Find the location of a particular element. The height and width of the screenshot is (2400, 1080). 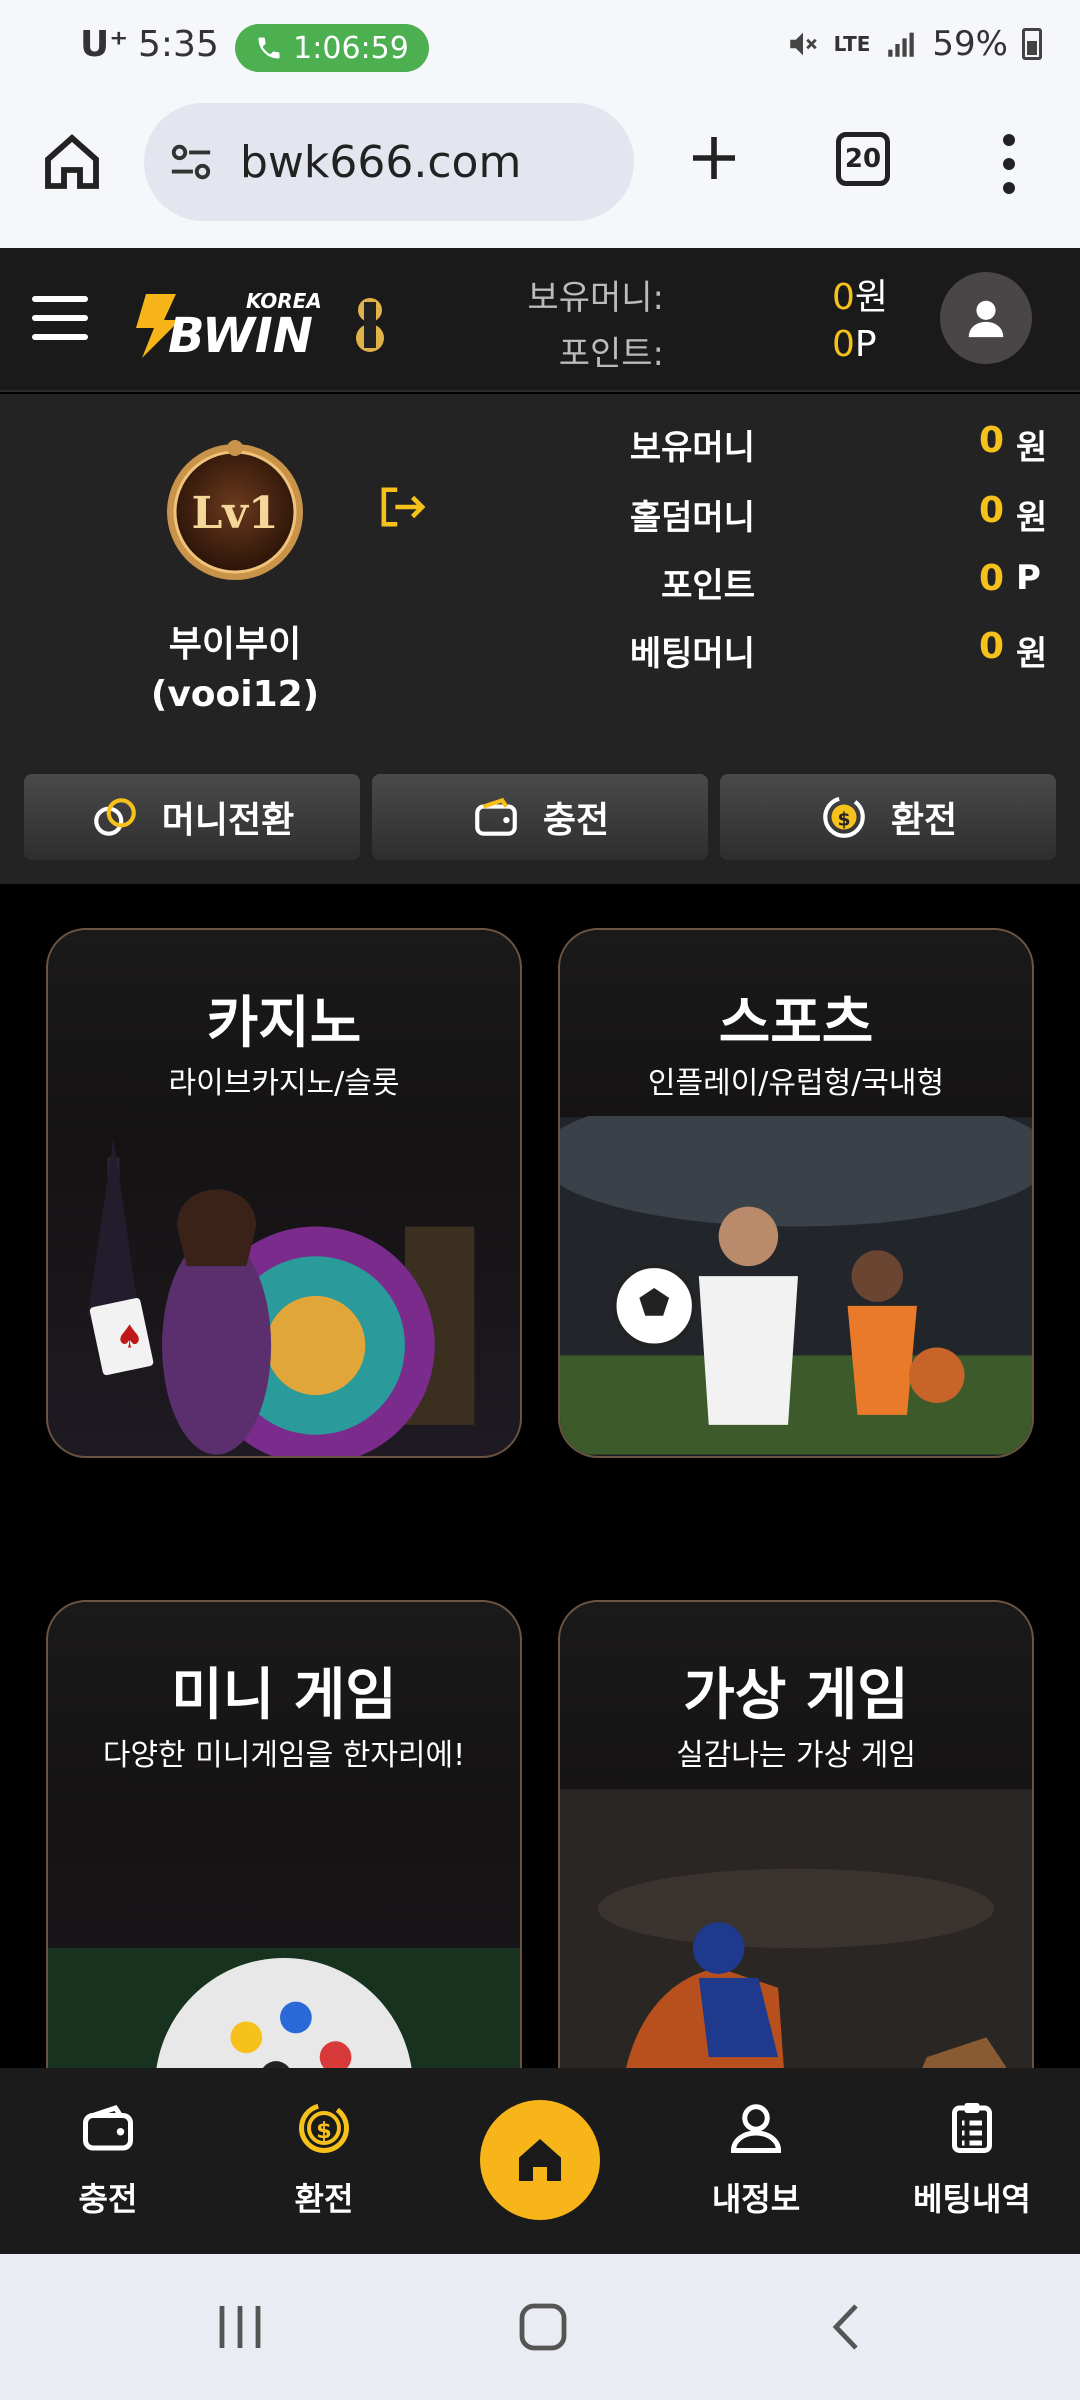

header-point-label: 포인트: is located at coordinates (611, 354).